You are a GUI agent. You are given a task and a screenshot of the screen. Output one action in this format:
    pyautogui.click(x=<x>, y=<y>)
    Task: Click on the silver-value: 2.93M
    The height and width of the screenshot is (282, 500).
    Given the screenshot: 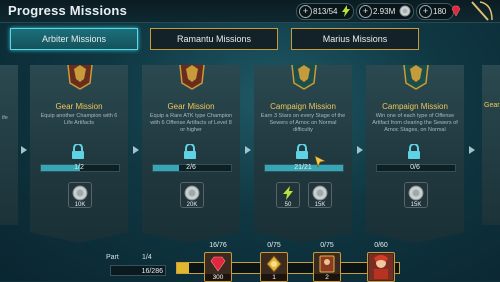 What is the action you would take?
    pyautogui.click(x=384, y=11)
    